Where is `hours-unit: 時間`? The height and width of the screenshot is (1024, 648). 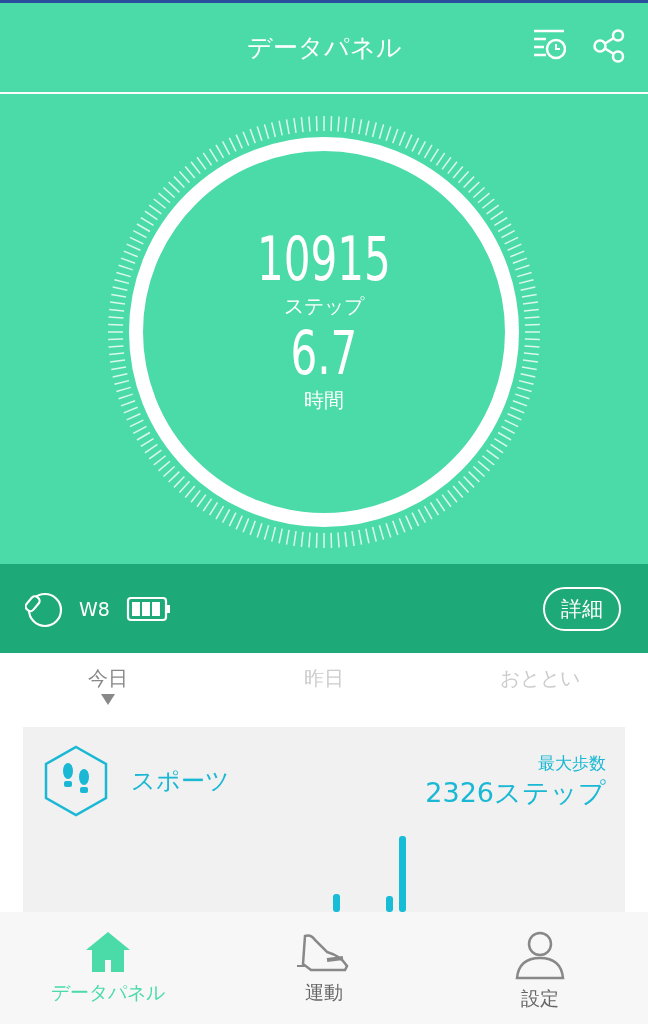 hours-unit: 時間 is located at coordinates (324, 400).